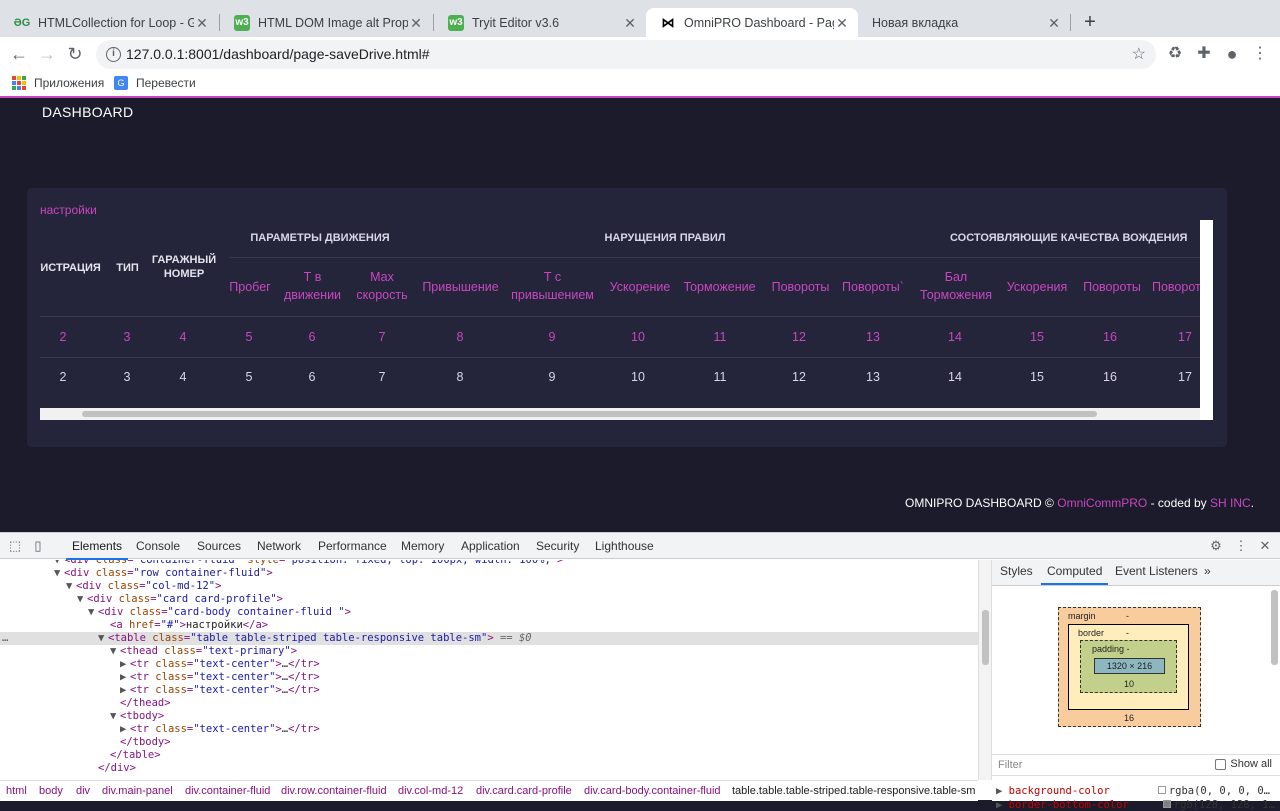  I want to click on extensions-puzzle-icon: ✚, so click(1204, 54).